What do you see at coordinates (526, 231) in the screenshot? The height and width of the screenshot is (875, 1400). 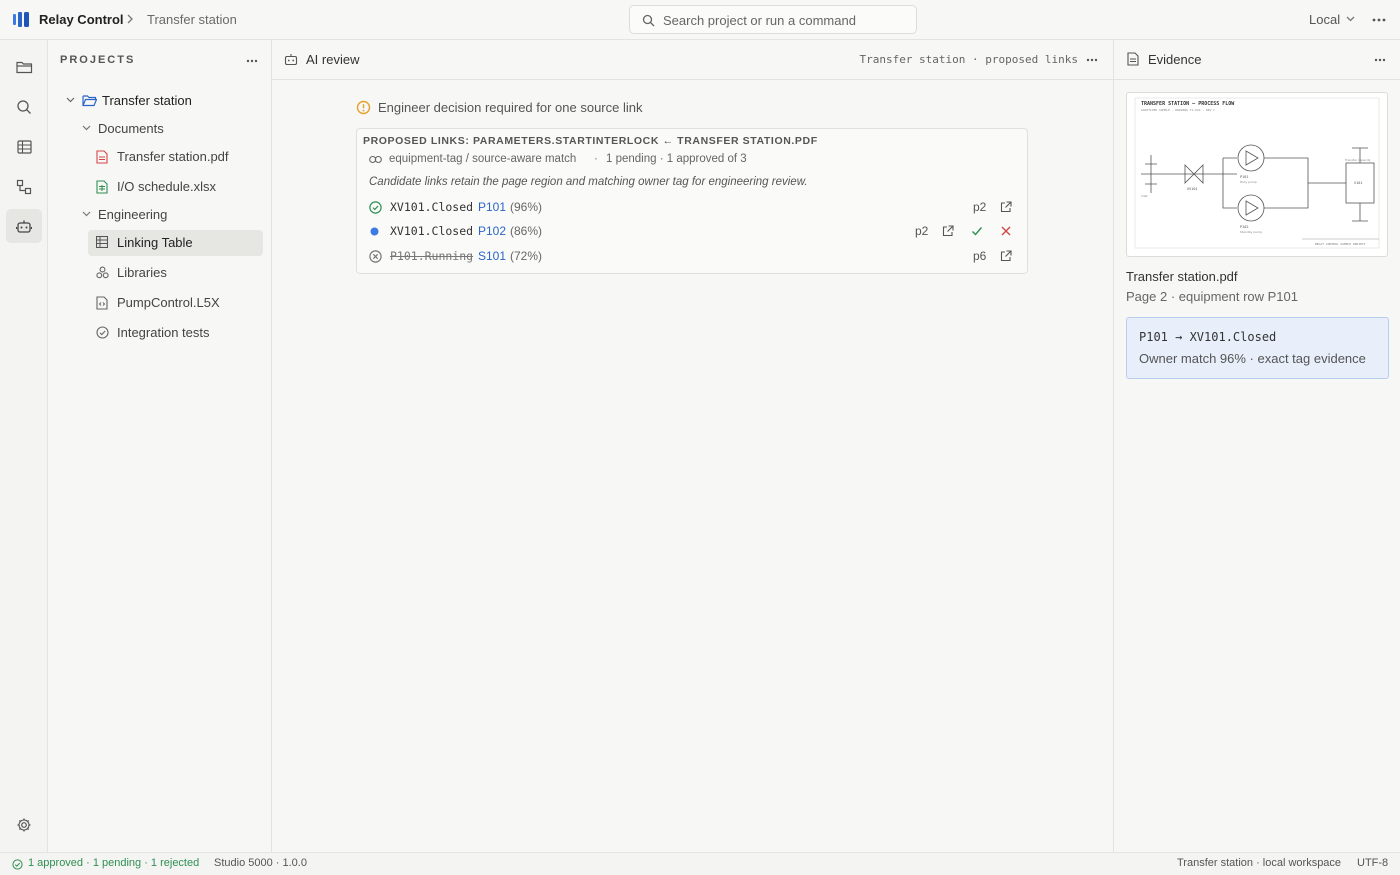 I see `confidence: (86%)` at bounding box center [526, 231].